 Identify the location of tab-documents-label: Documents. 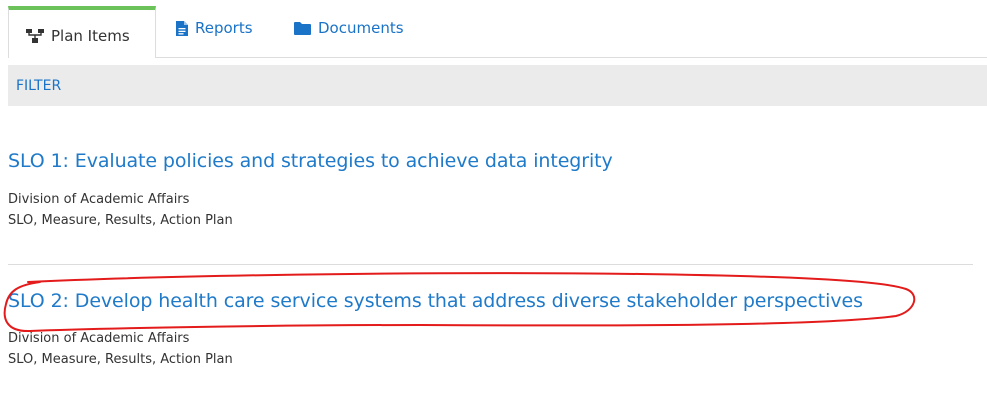
(361, 28).